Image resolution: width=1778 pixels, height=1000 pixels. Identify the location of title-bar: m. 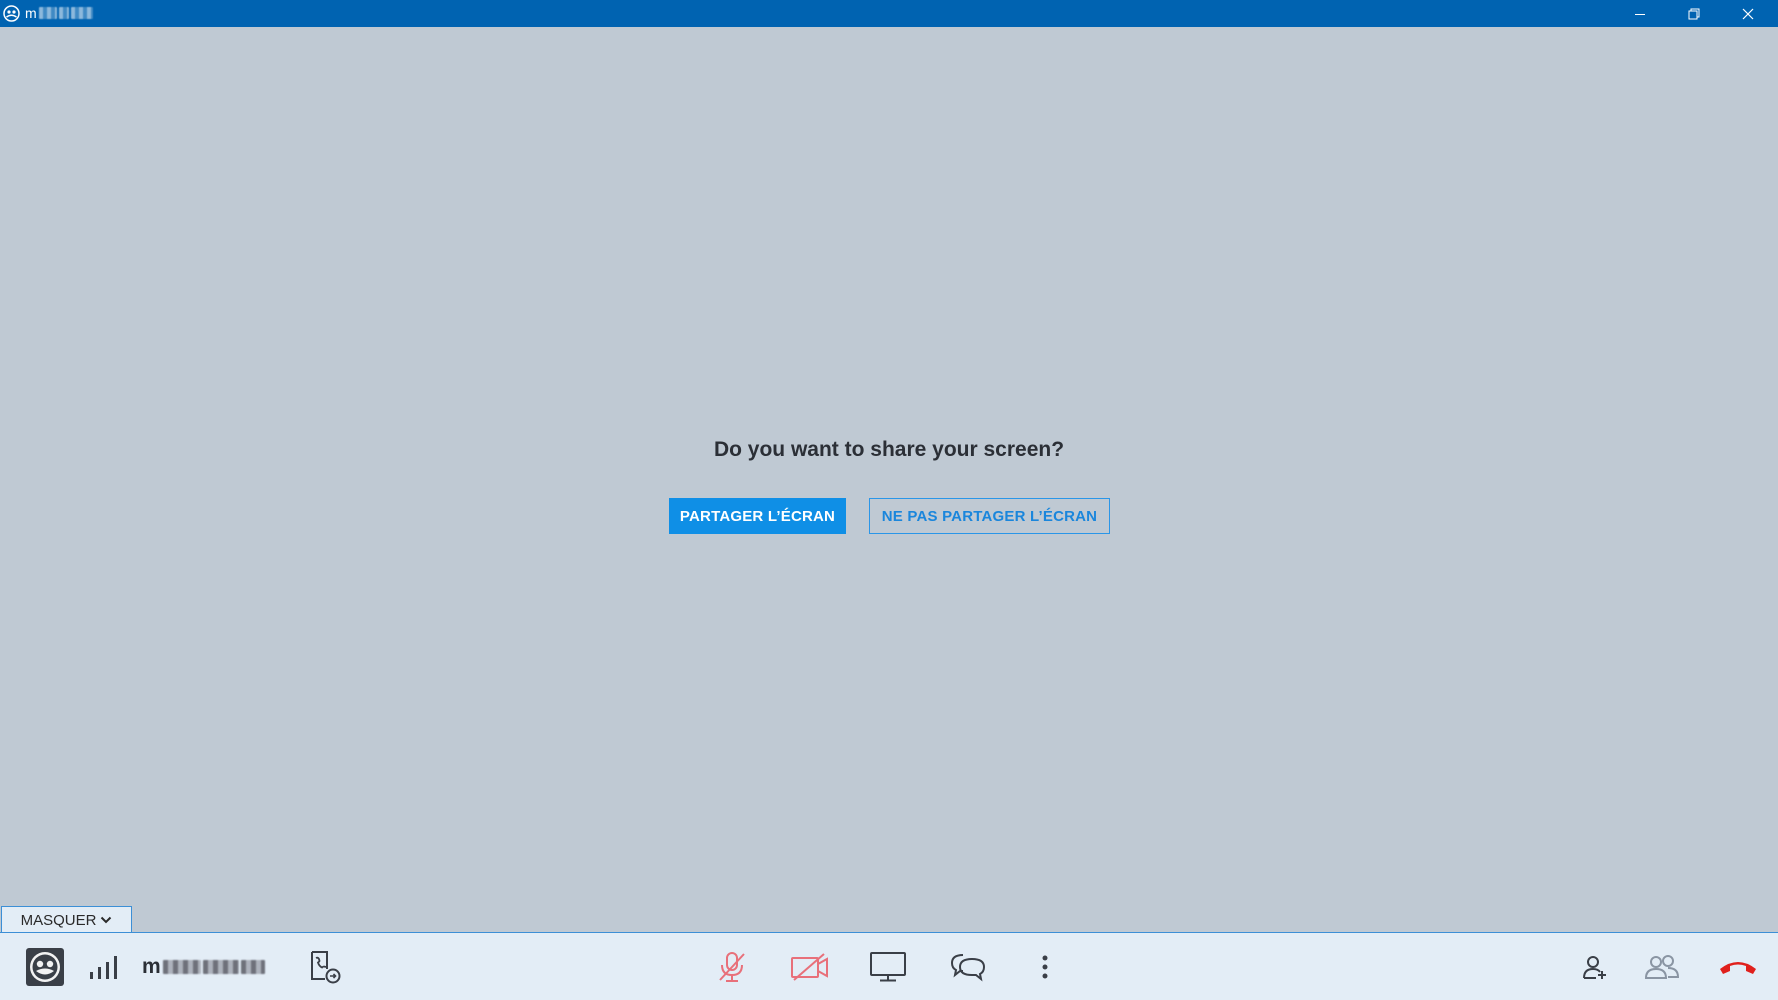
(889, 13).